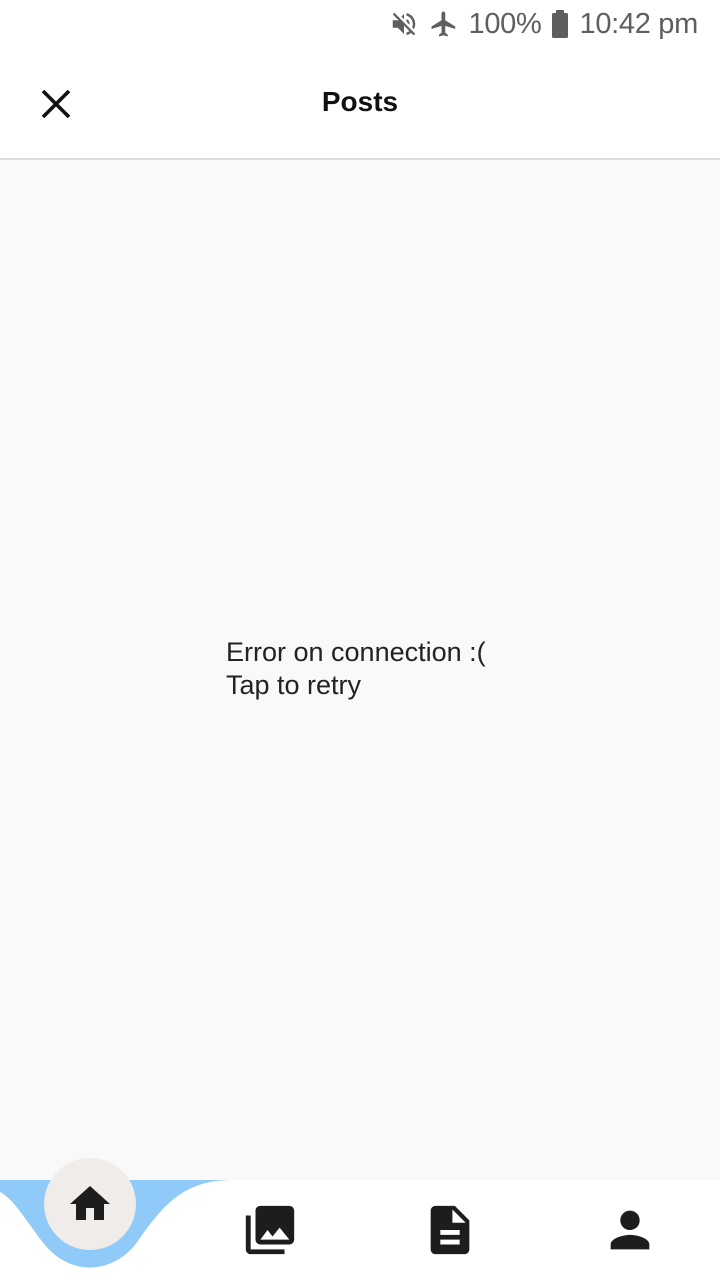 The height and width of the screenshot is (1280, 720). Describe the element at coordinates (404, 24) in the screenshot. I see `mute-icon` at that location.